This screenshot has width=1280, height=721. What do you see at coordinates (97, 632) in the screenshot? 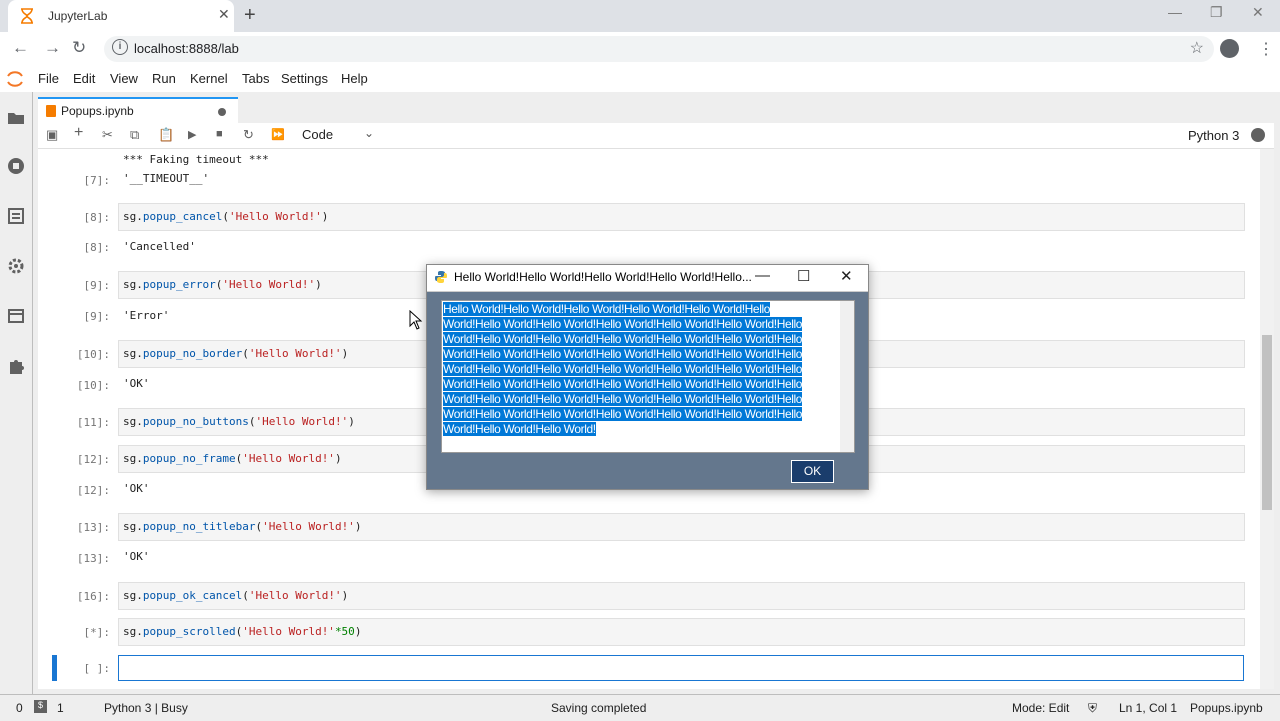
I see `input-prompt: [*]:` at bounding box center [97, 632].